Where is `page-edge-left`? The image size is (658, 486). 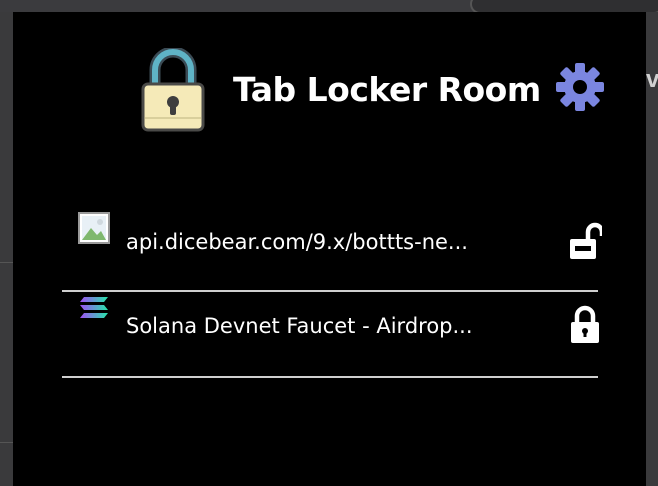 page-edge-left is located at coordinates (6, 249).